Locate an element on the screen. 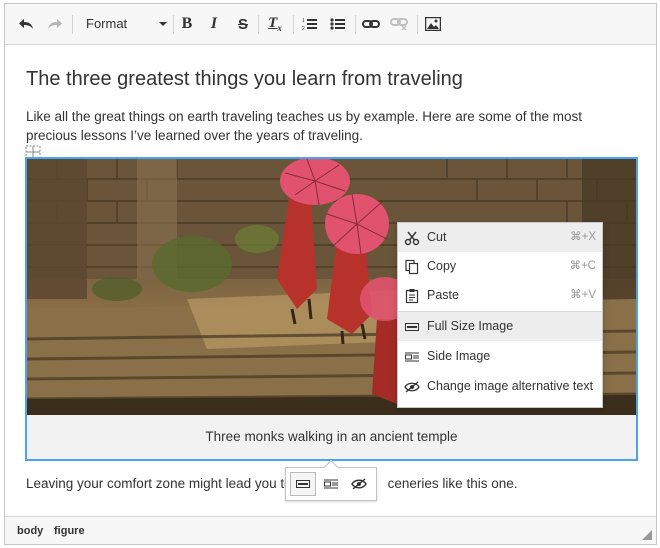 This screenshot has height=548, width=660. bulleted-list-button is located at coordinates (338, 24).